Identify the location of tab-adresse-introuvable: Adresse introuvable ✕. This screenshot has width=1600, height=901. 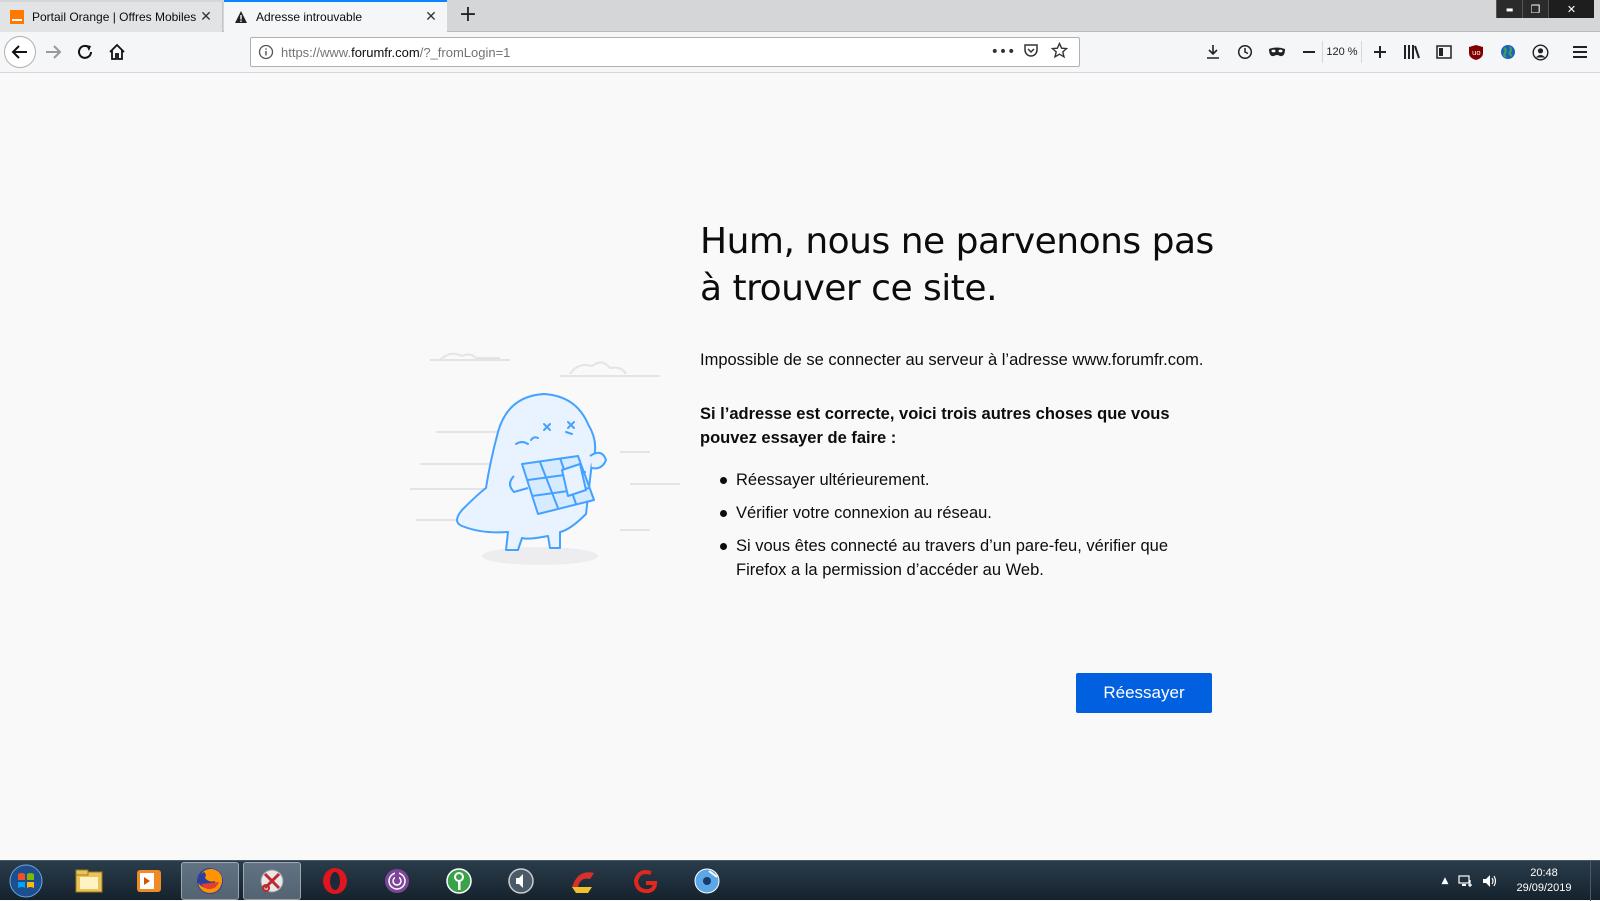
(335, 16).